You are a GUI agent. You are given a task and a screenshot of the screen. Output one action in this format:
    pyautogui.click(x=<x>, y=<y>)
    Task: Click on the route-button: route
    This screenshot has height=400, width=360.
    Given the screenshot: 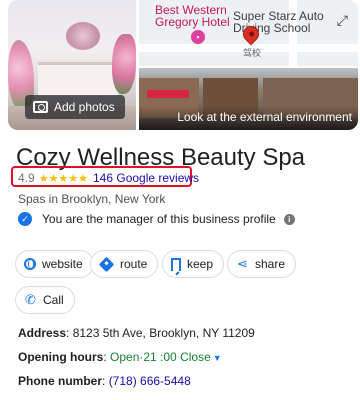 What is the action you would take?
    pyautogui.click(x=124, y=264)
    